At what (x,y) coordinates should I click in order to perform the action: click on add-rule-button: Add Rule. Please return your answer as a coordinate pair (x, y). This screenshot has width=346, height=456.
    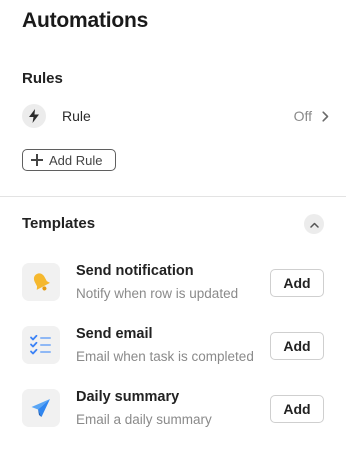
    Looking at the image, I should click on (69, 160).